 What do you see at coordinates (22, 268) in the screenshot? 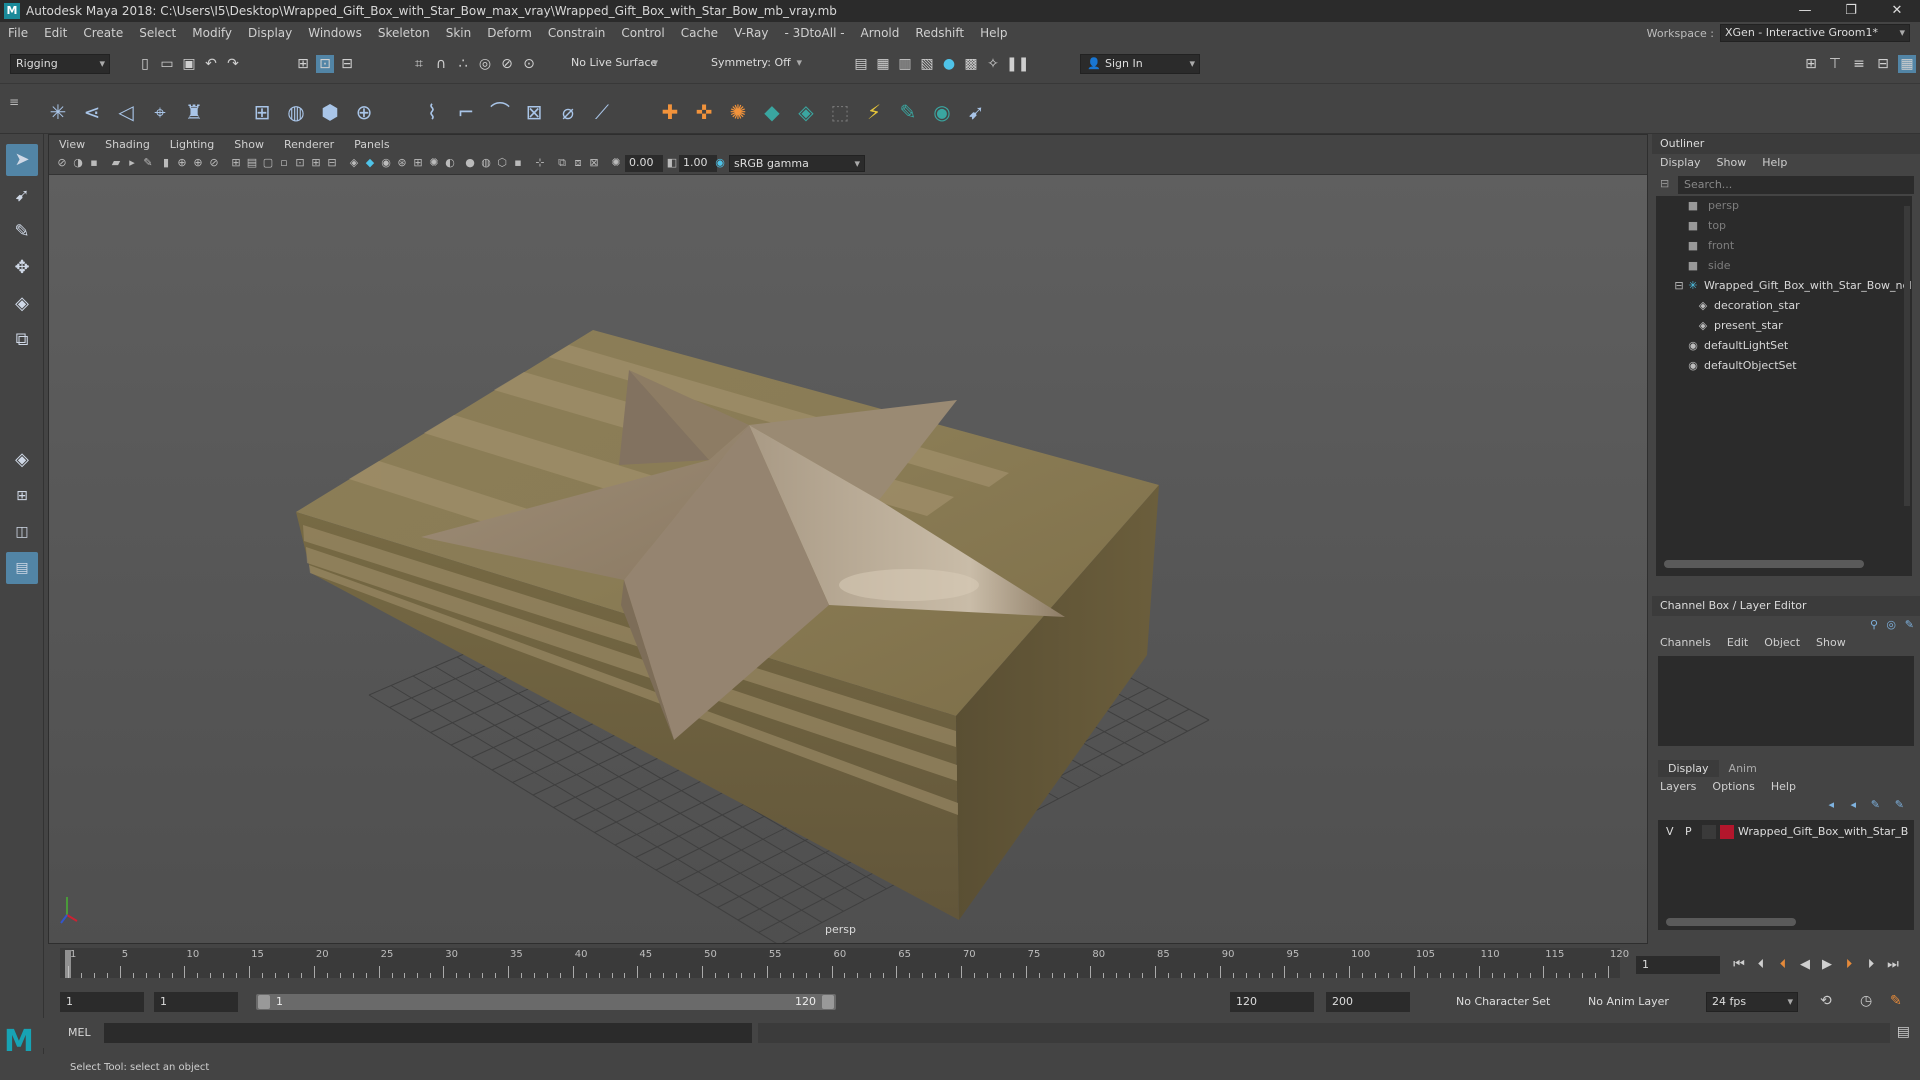
I see `move-tool-icon: ✥` at bounding box center [22, 268].